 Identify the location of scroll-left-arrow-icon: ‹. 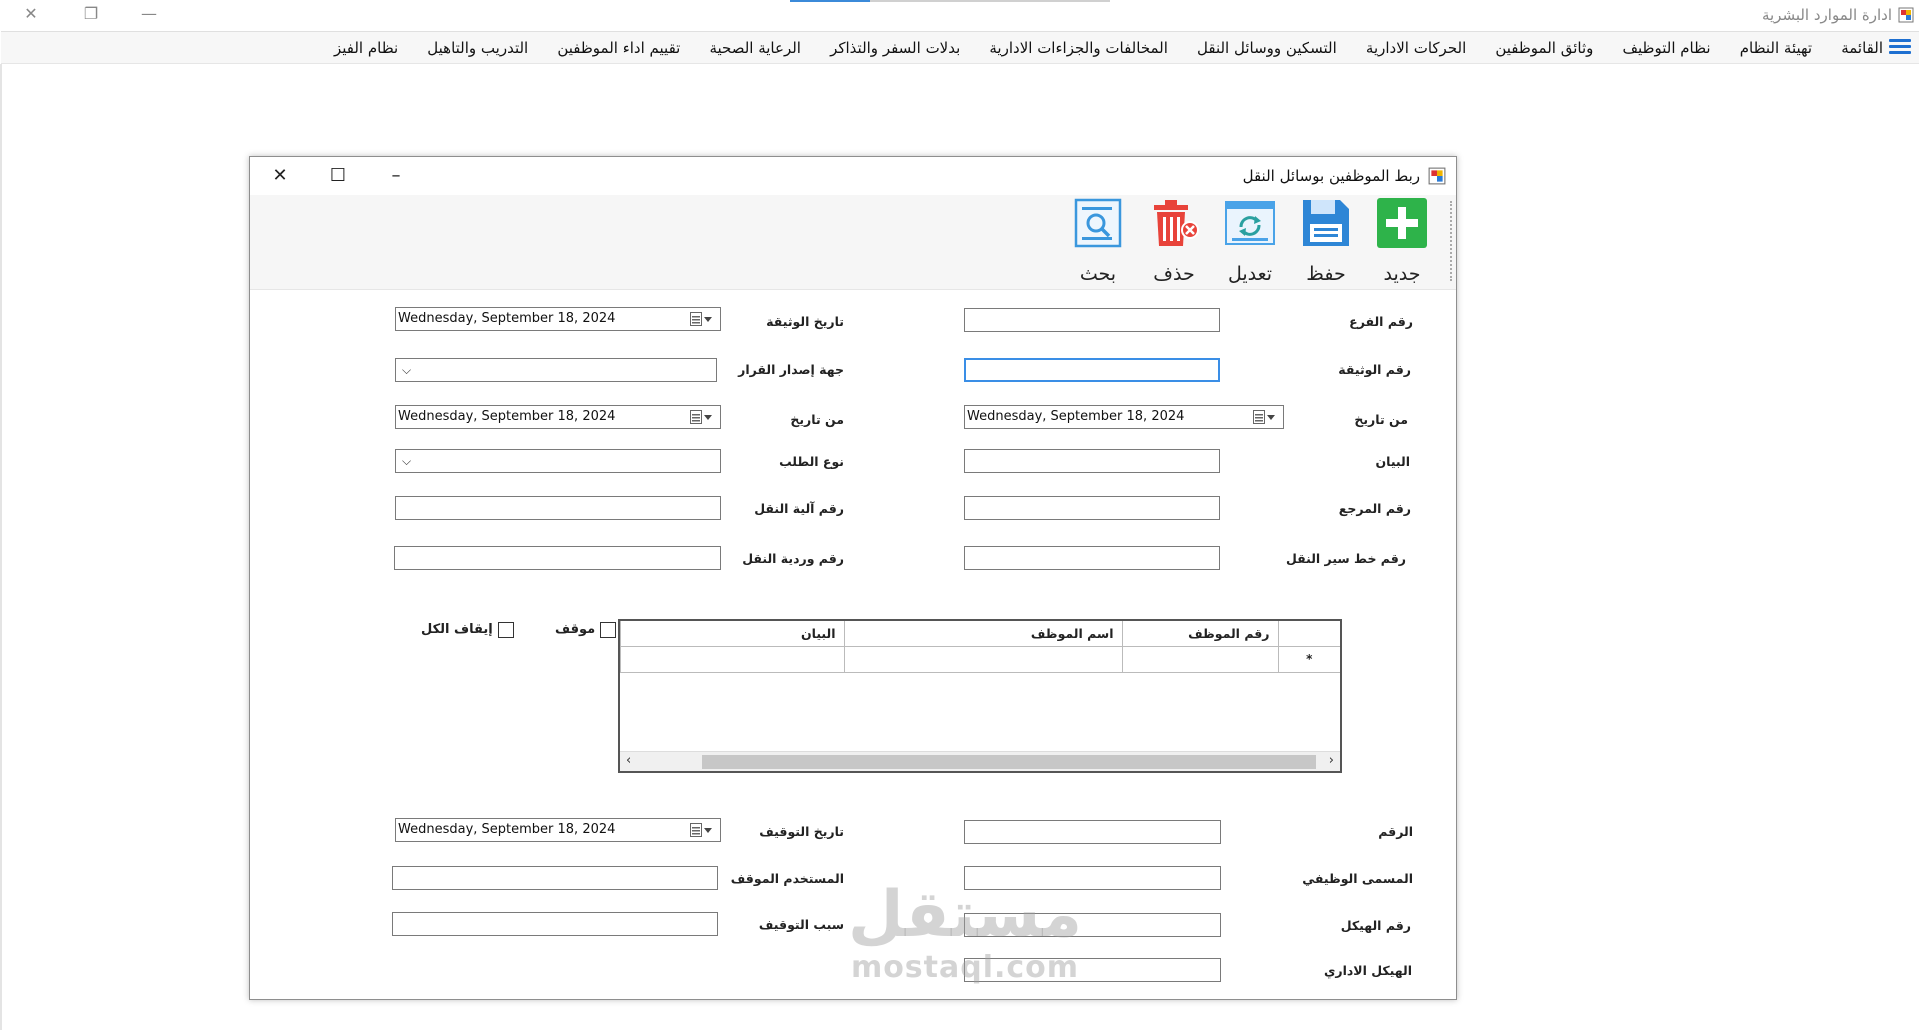
(628, 760).